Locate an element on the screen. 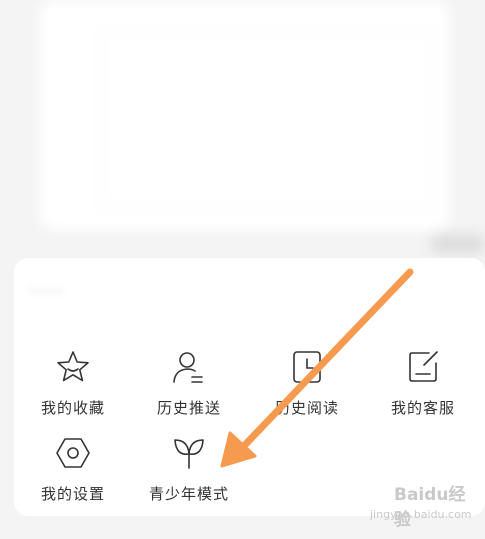  menu-item-favorites: 我的收藏 is located at coordinates (73, 383).